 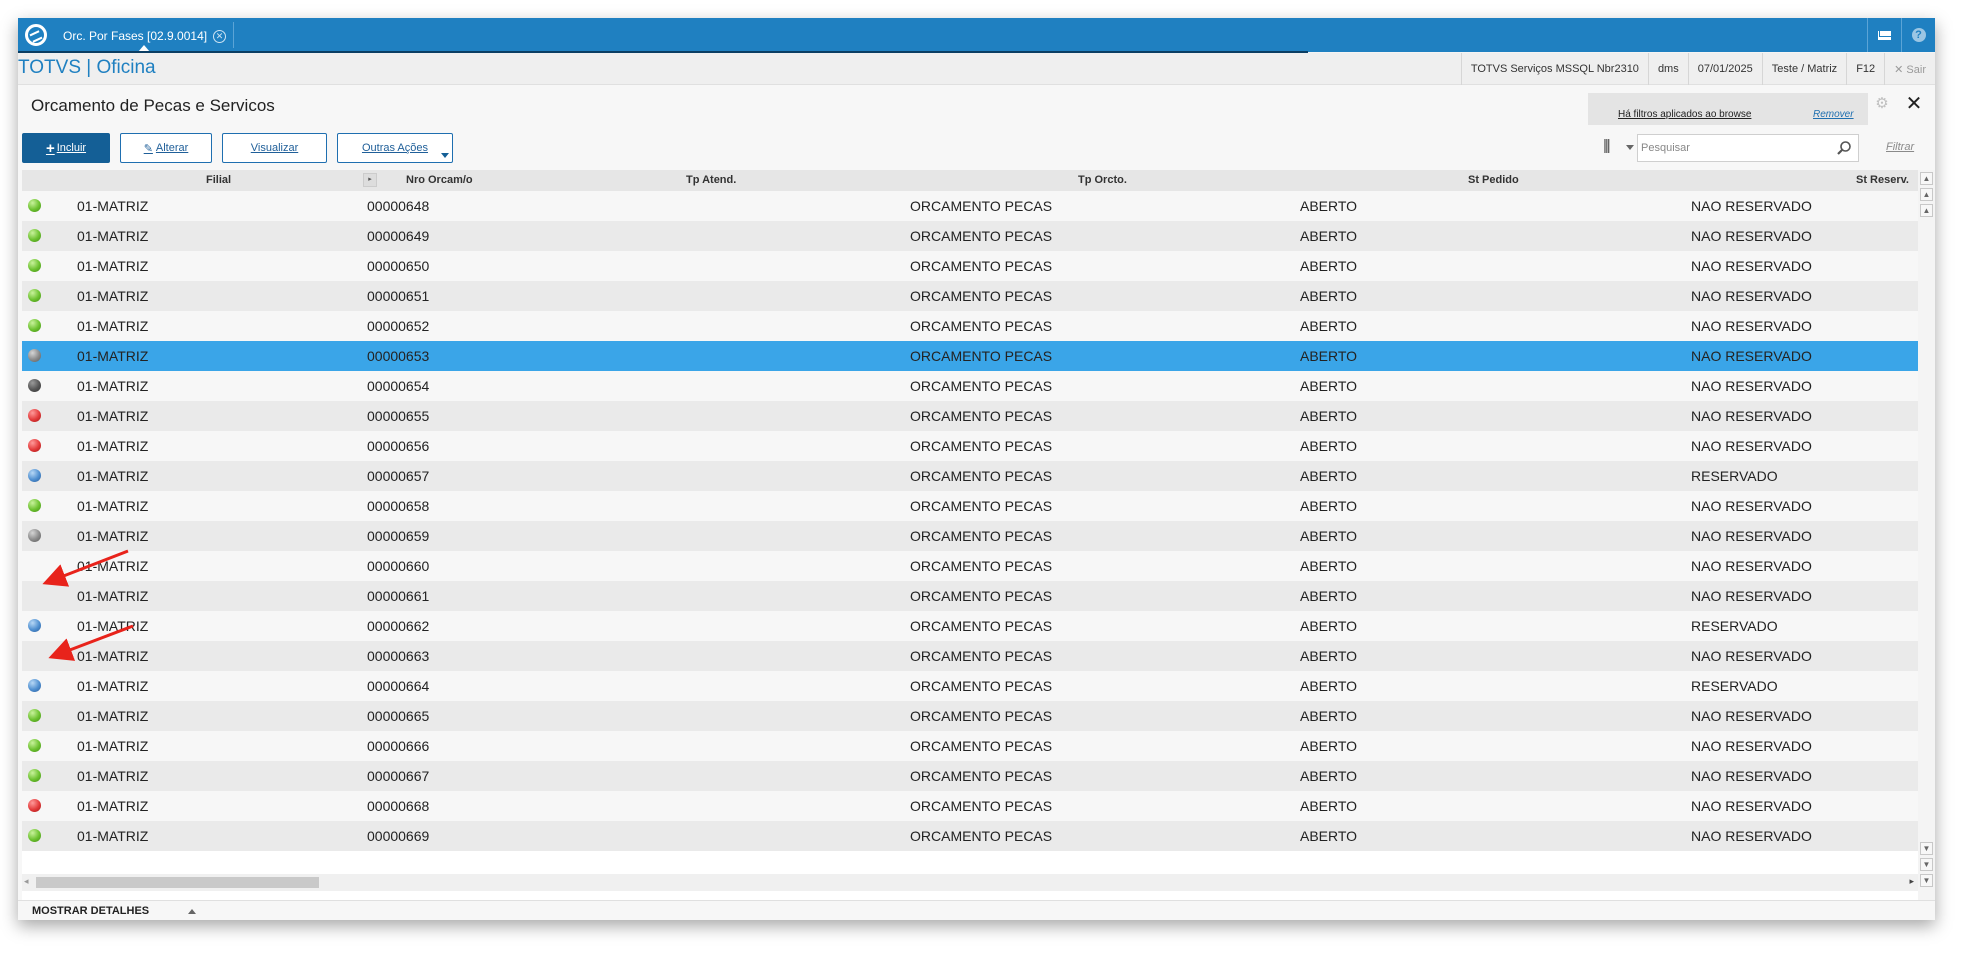 What do you see at coordinates (1926, 864) in the screenshot?
I see `scroll-page-down-icon: ▼` at bounding box center [1926, 864].